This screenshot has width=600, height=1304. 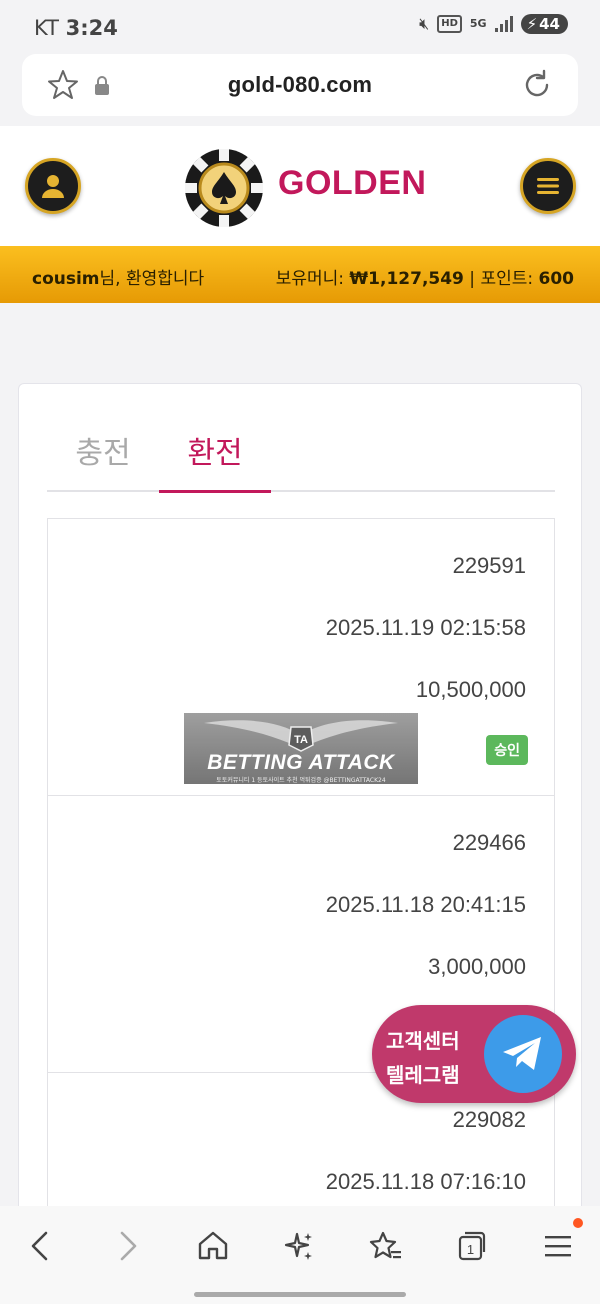 I want to click on url-text: gold-080.com, so click(x=300, y=85).